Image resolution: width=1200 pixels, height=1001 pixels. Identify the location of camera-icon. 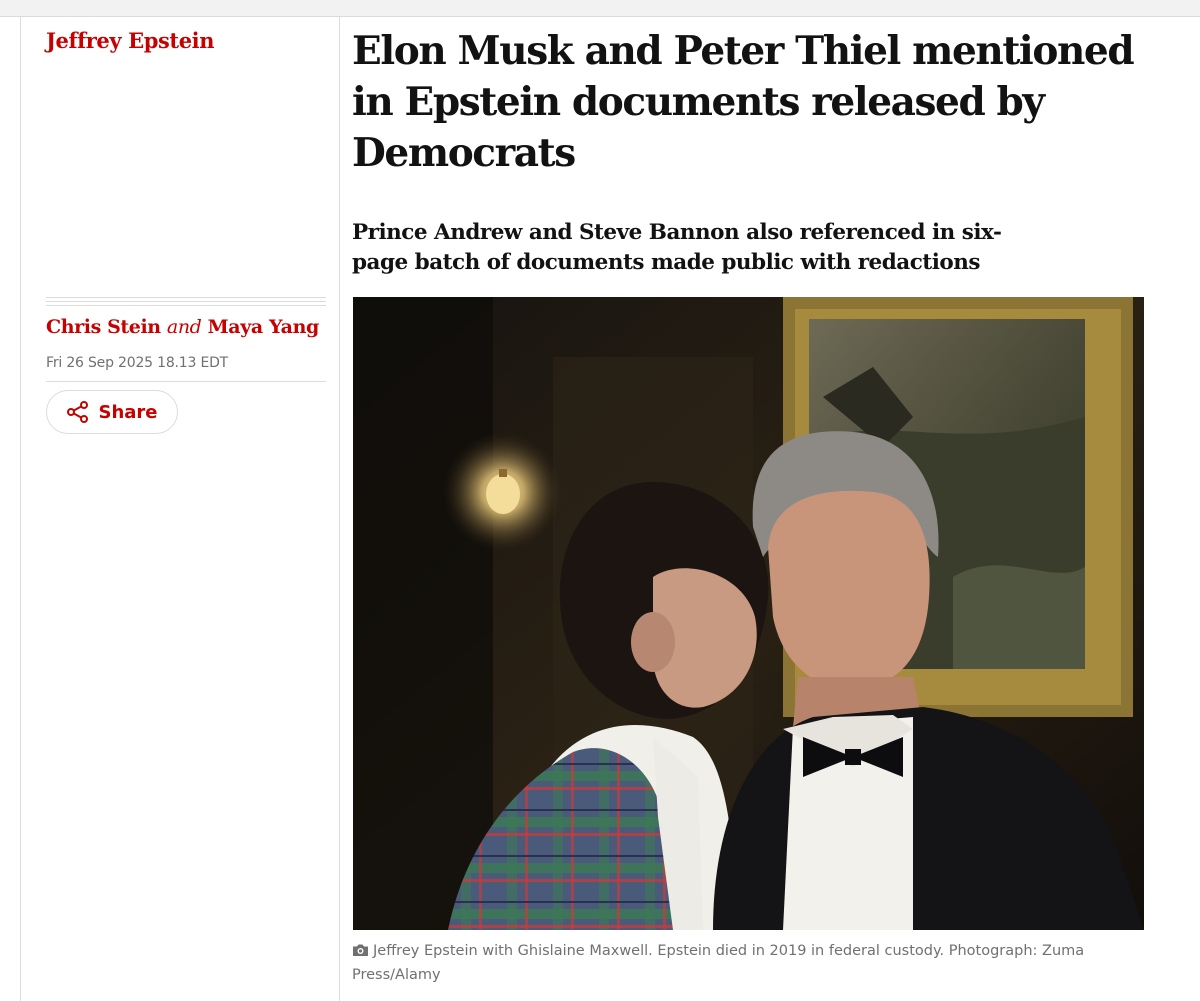
(360, 953).